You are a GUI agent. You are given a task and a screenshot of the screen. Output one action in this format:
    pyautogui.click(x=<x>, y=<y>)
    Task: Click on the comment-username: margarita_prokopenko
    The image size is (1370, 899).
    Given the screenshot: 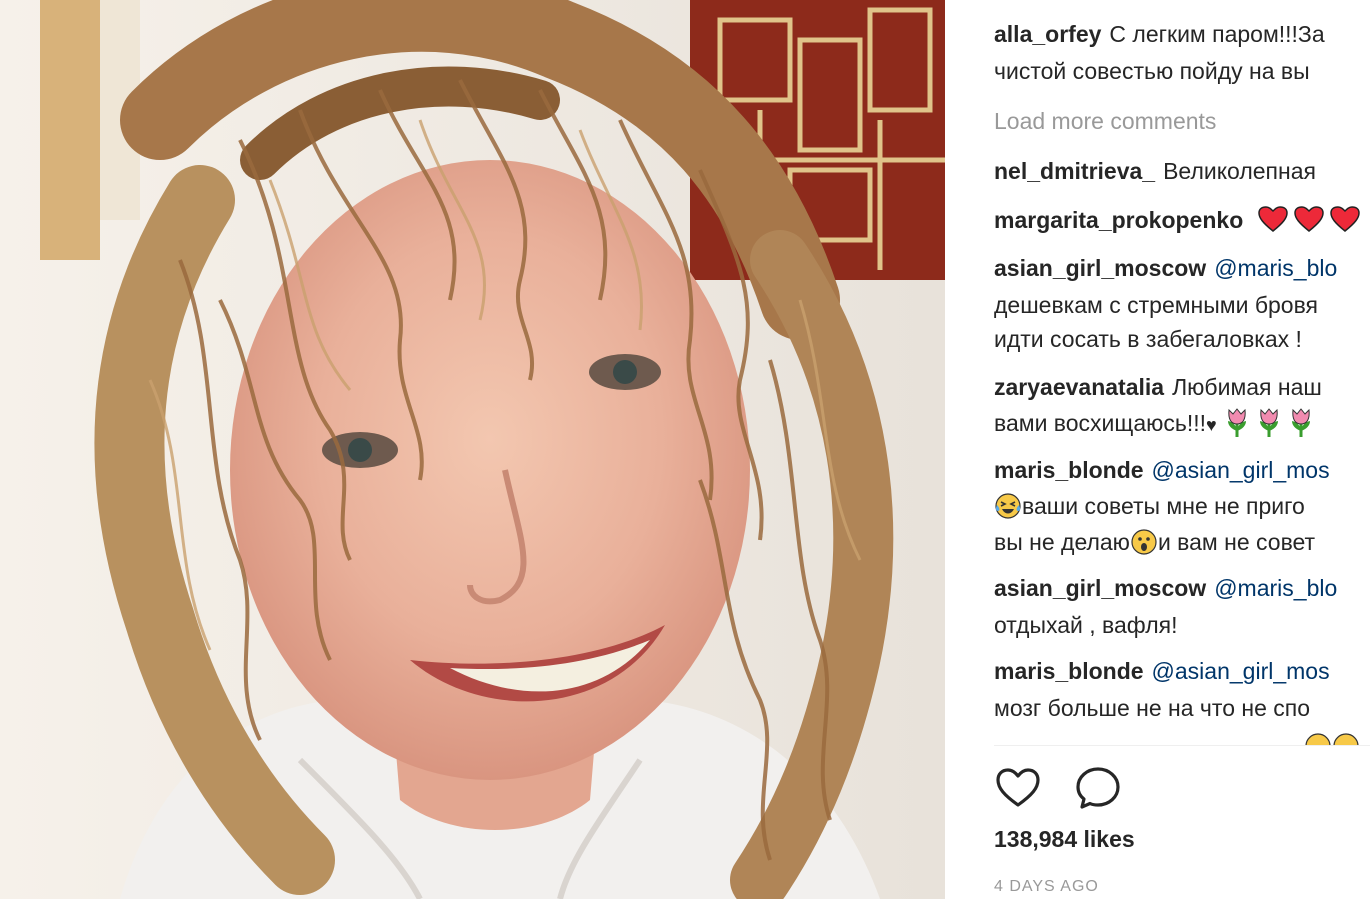 What is the action you would take?
    pyautogui.click(x=1118, y=220)
    